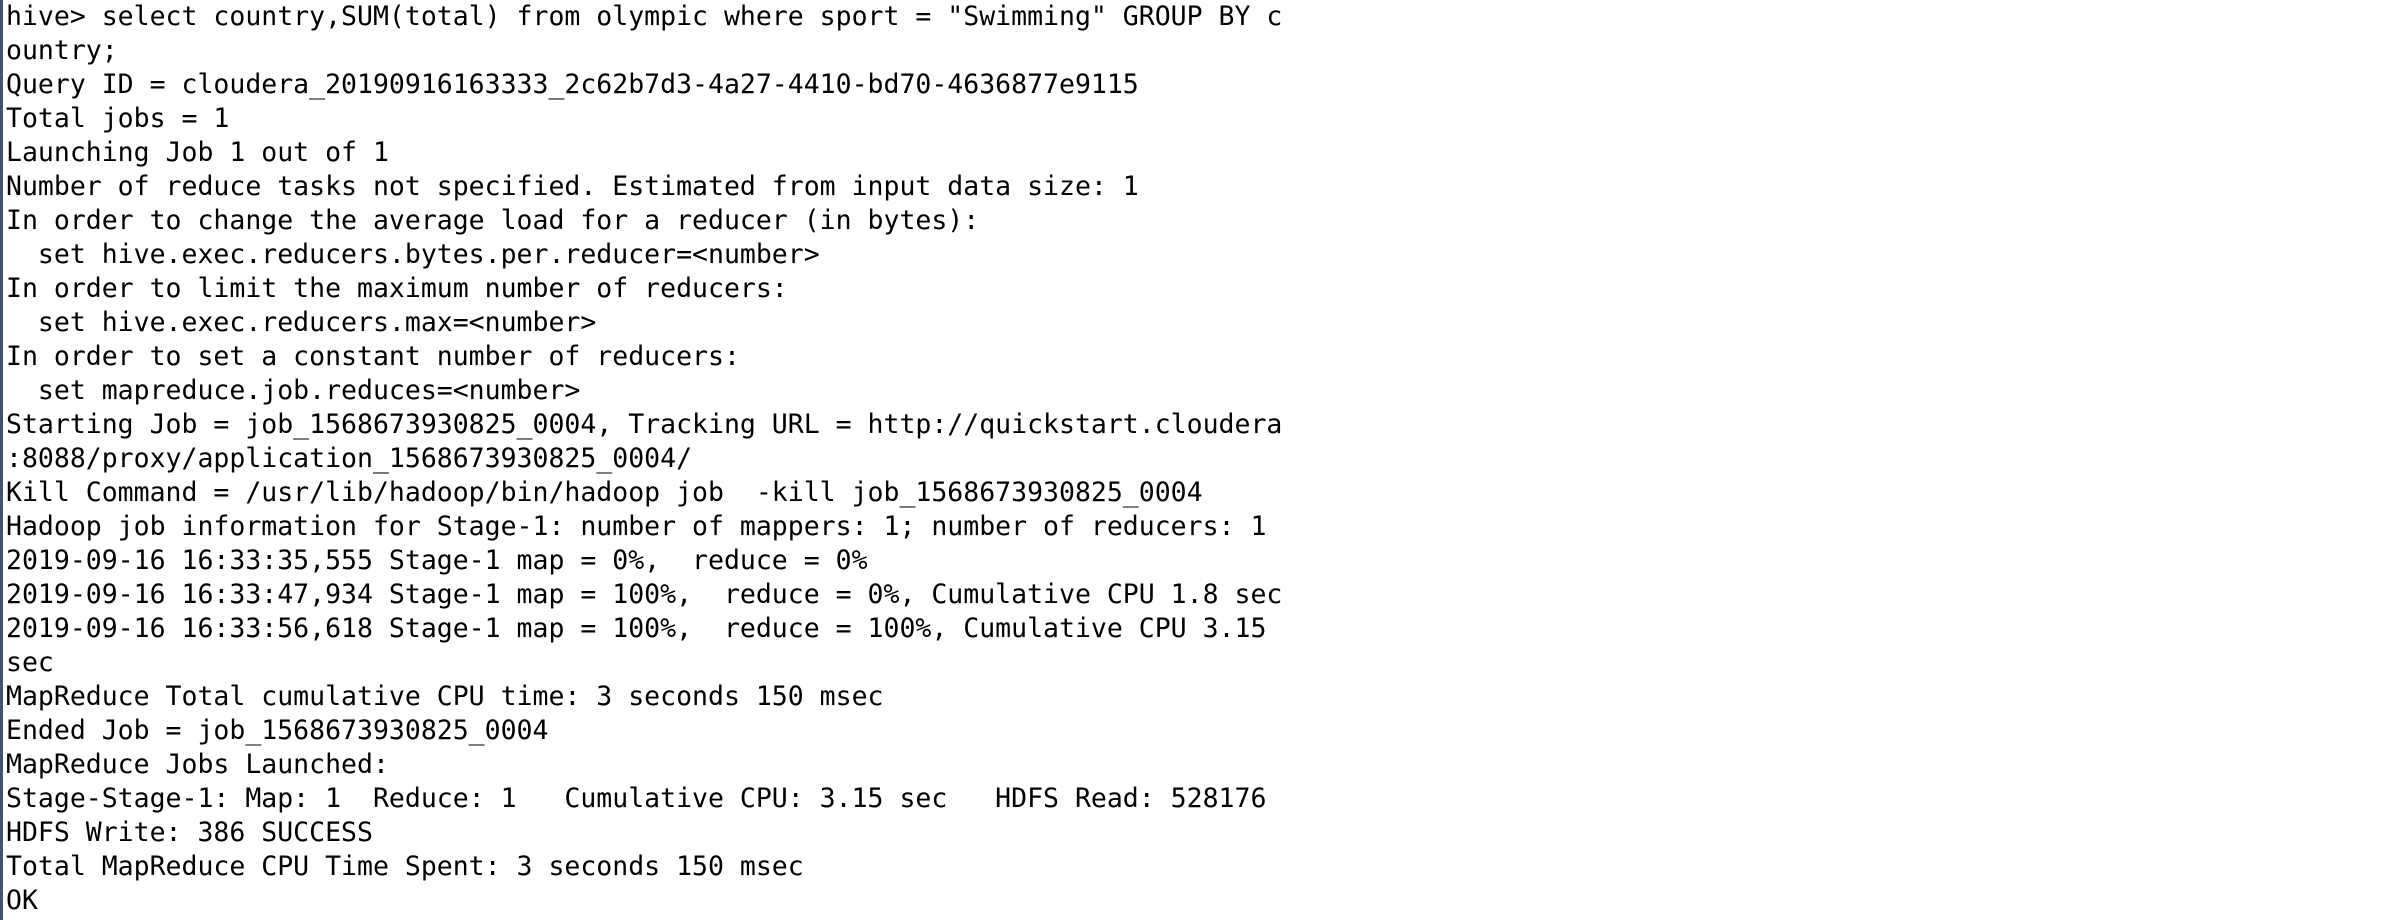 Image resolution: width=2404 pixels, height=920 pixels. What do you see at coordinates (197, 152) in the screenshot?
I see `terminal-line: Launching Job 1 out of 1` at bounding box center [197, 152].